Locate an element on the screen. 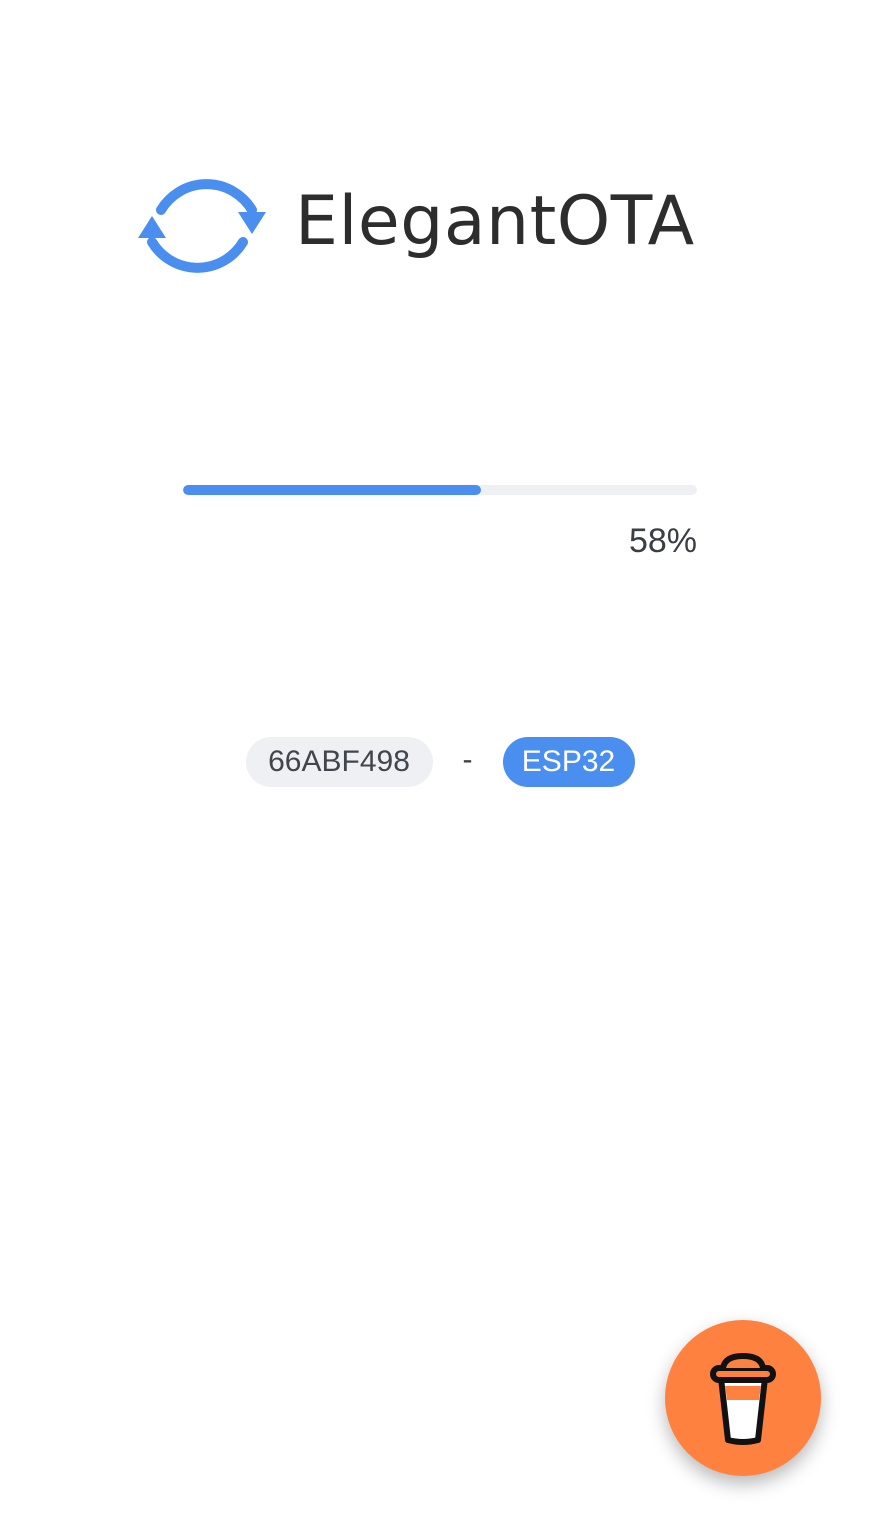 The image size is (880, 1519). sync-arrows-icon is located at coordinates (202, 226).